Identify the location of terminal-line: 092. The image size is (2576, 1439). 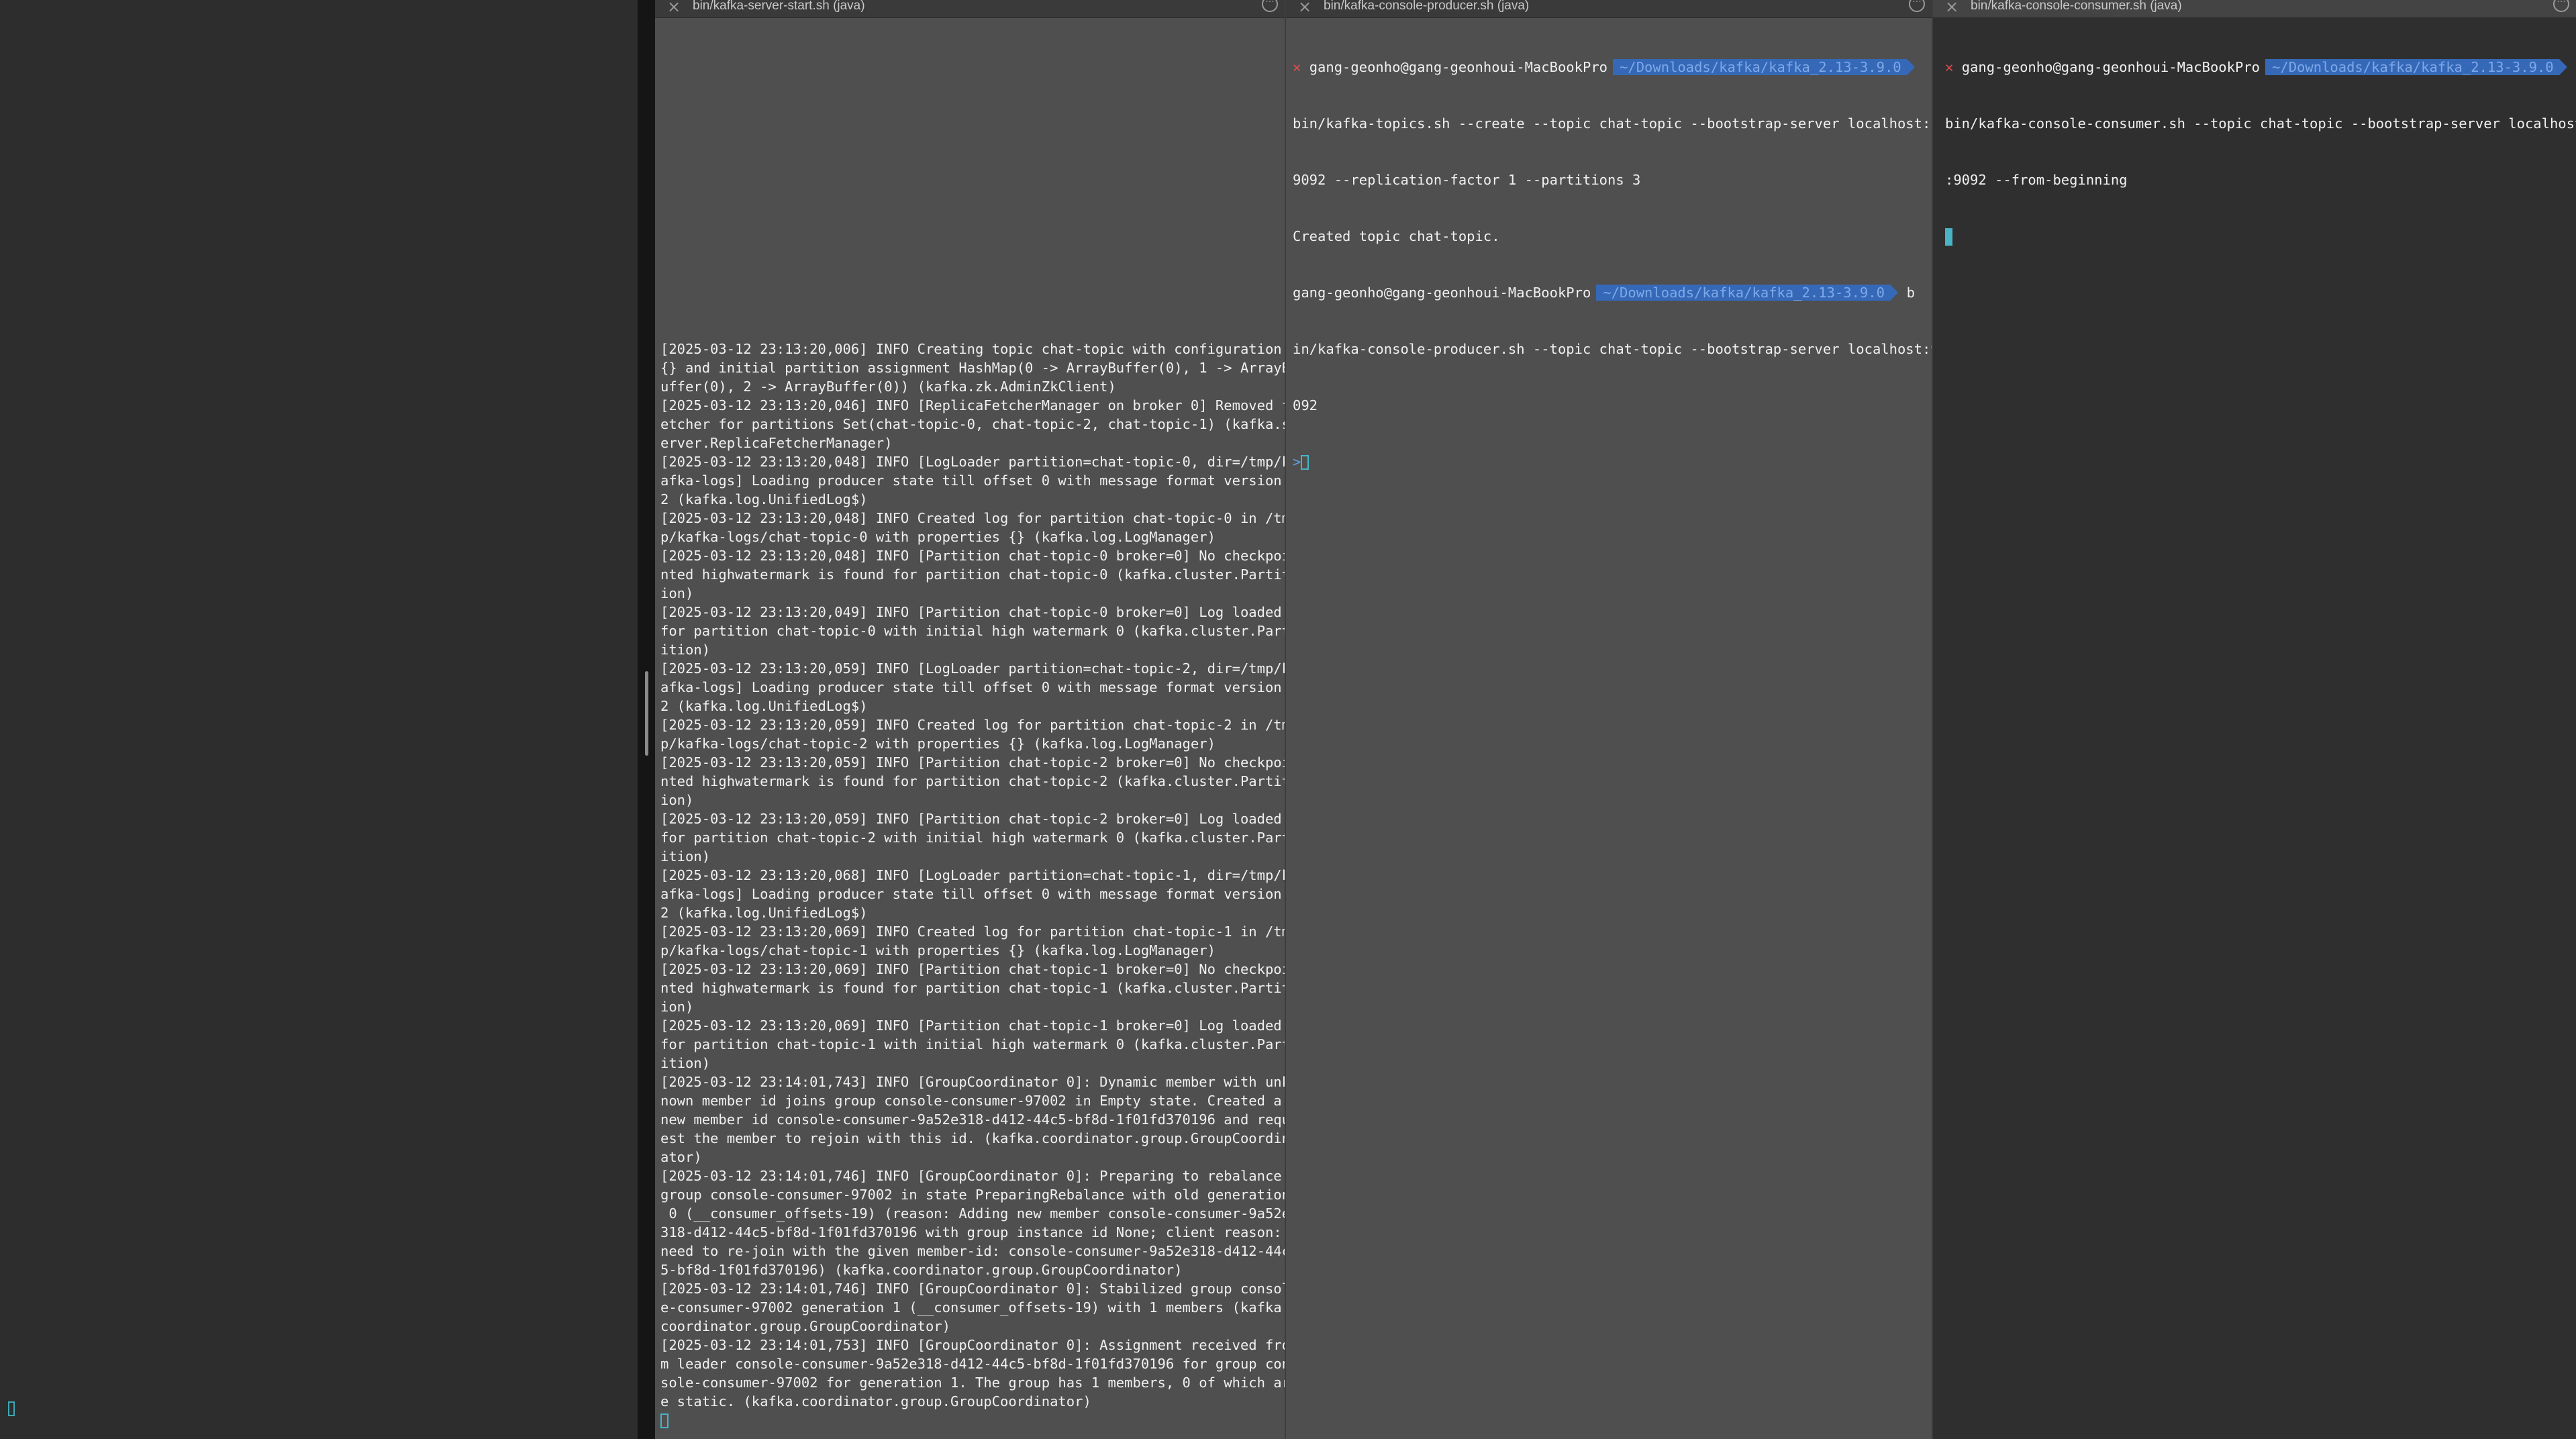
(1305, 405).